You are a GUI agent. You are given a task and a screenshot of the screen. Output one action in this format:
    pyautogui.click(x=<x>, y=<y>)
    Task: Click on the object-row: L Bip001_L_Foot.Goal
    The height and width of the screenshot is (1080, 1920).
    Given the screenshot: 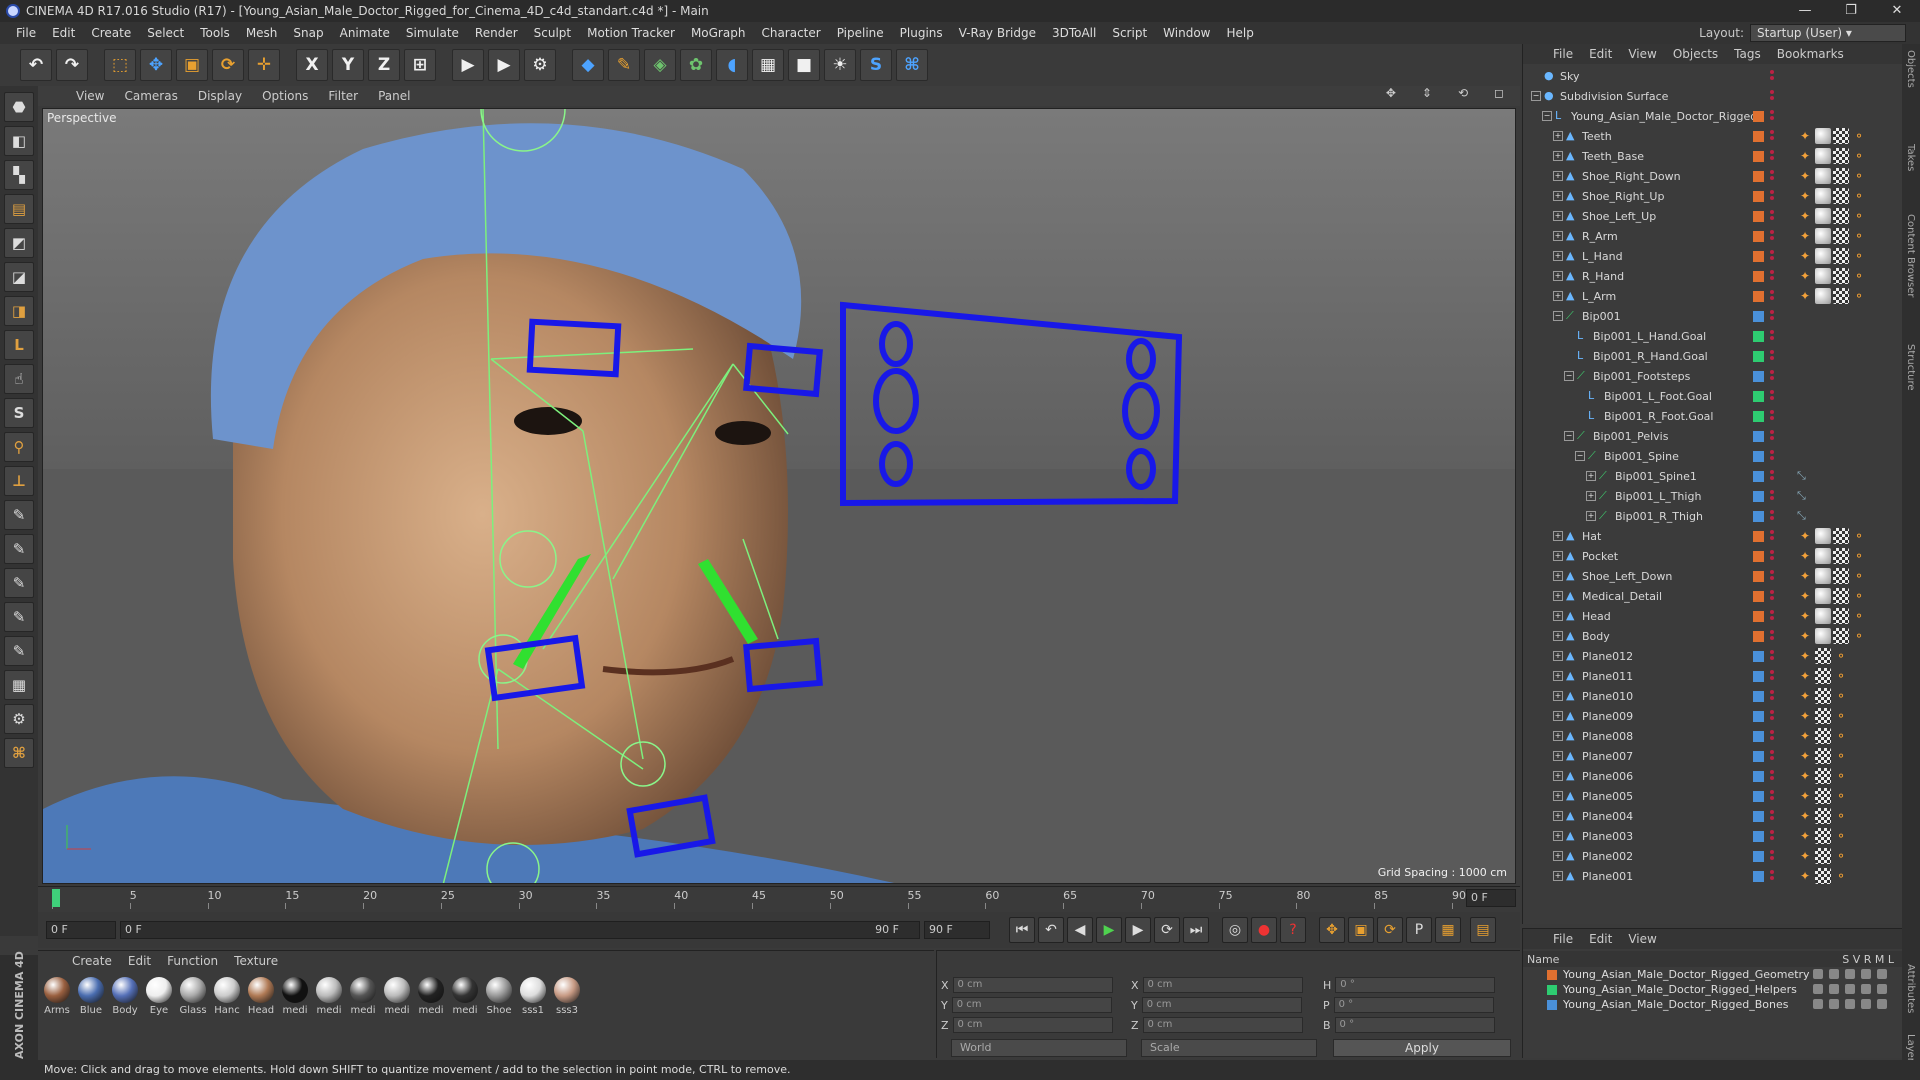 What is the action you would take?
    pyautogui.click(x=1713, y=396)
    